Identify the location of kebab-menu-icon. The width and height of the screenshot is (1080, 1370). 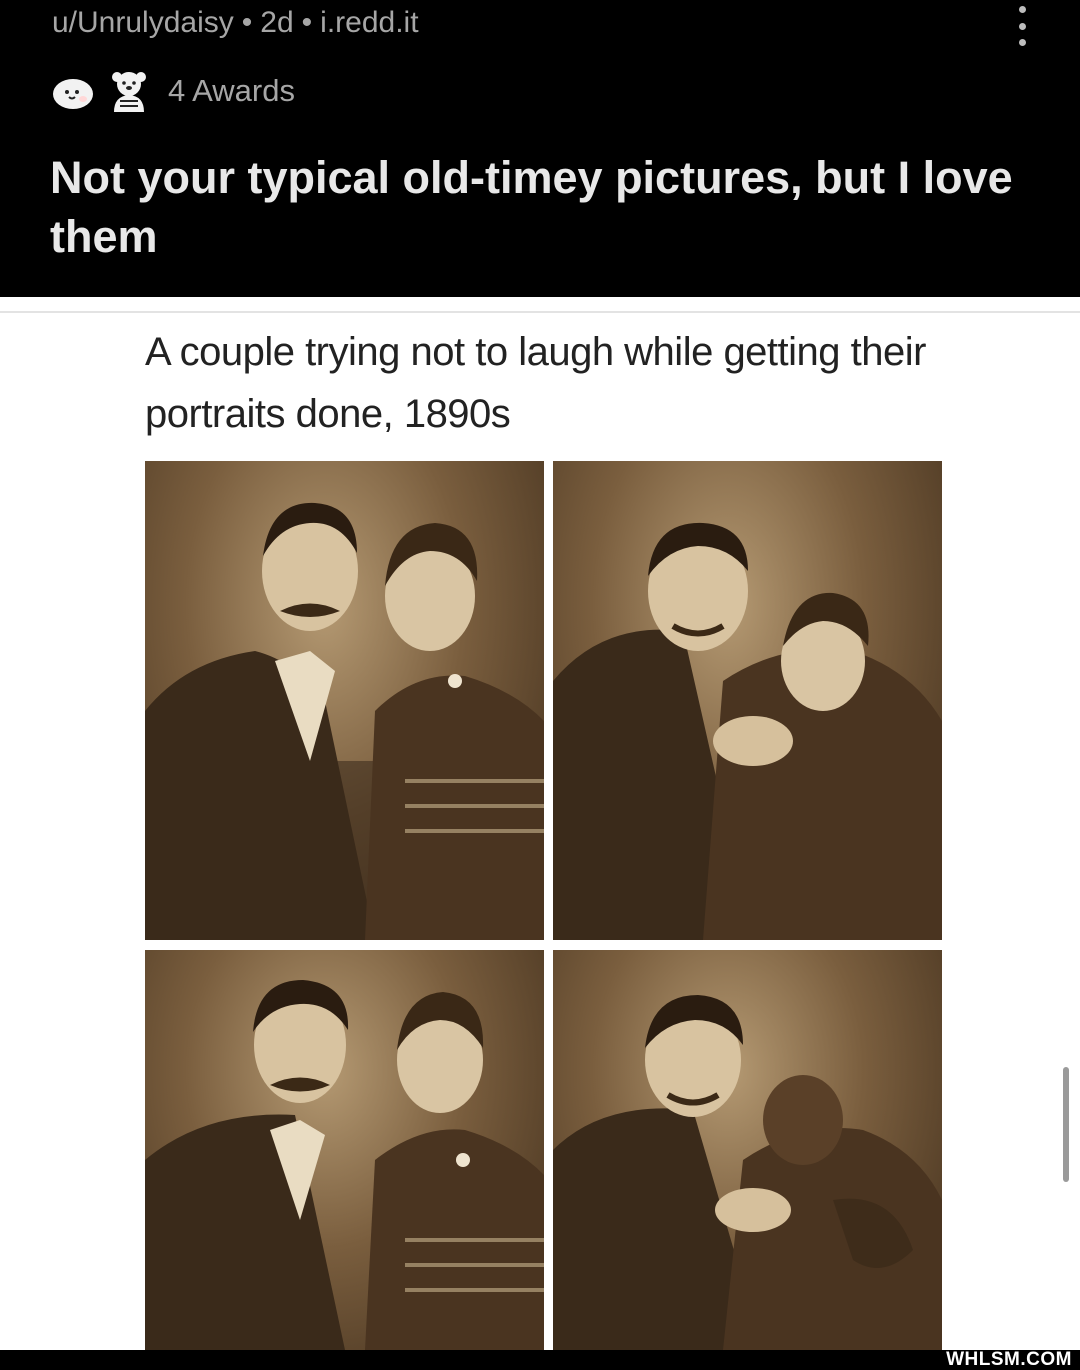
(1022, 26).